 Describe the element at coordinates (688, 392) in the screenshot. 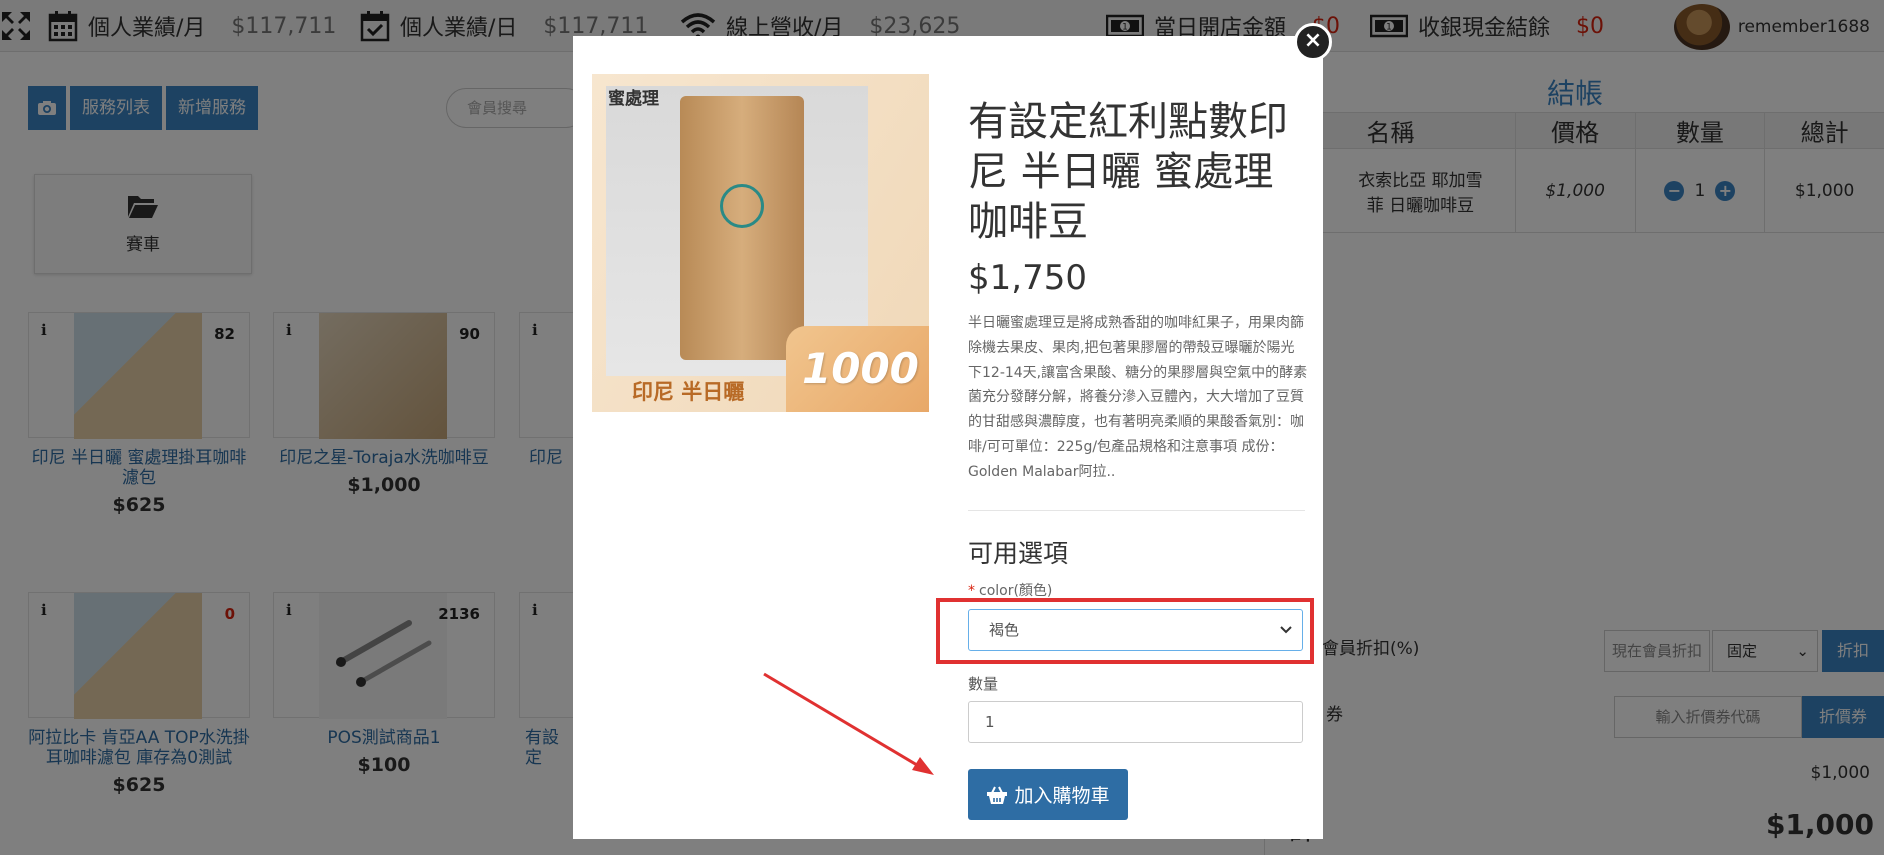

I see `image-caption: 印尼 半日曬` at that location.